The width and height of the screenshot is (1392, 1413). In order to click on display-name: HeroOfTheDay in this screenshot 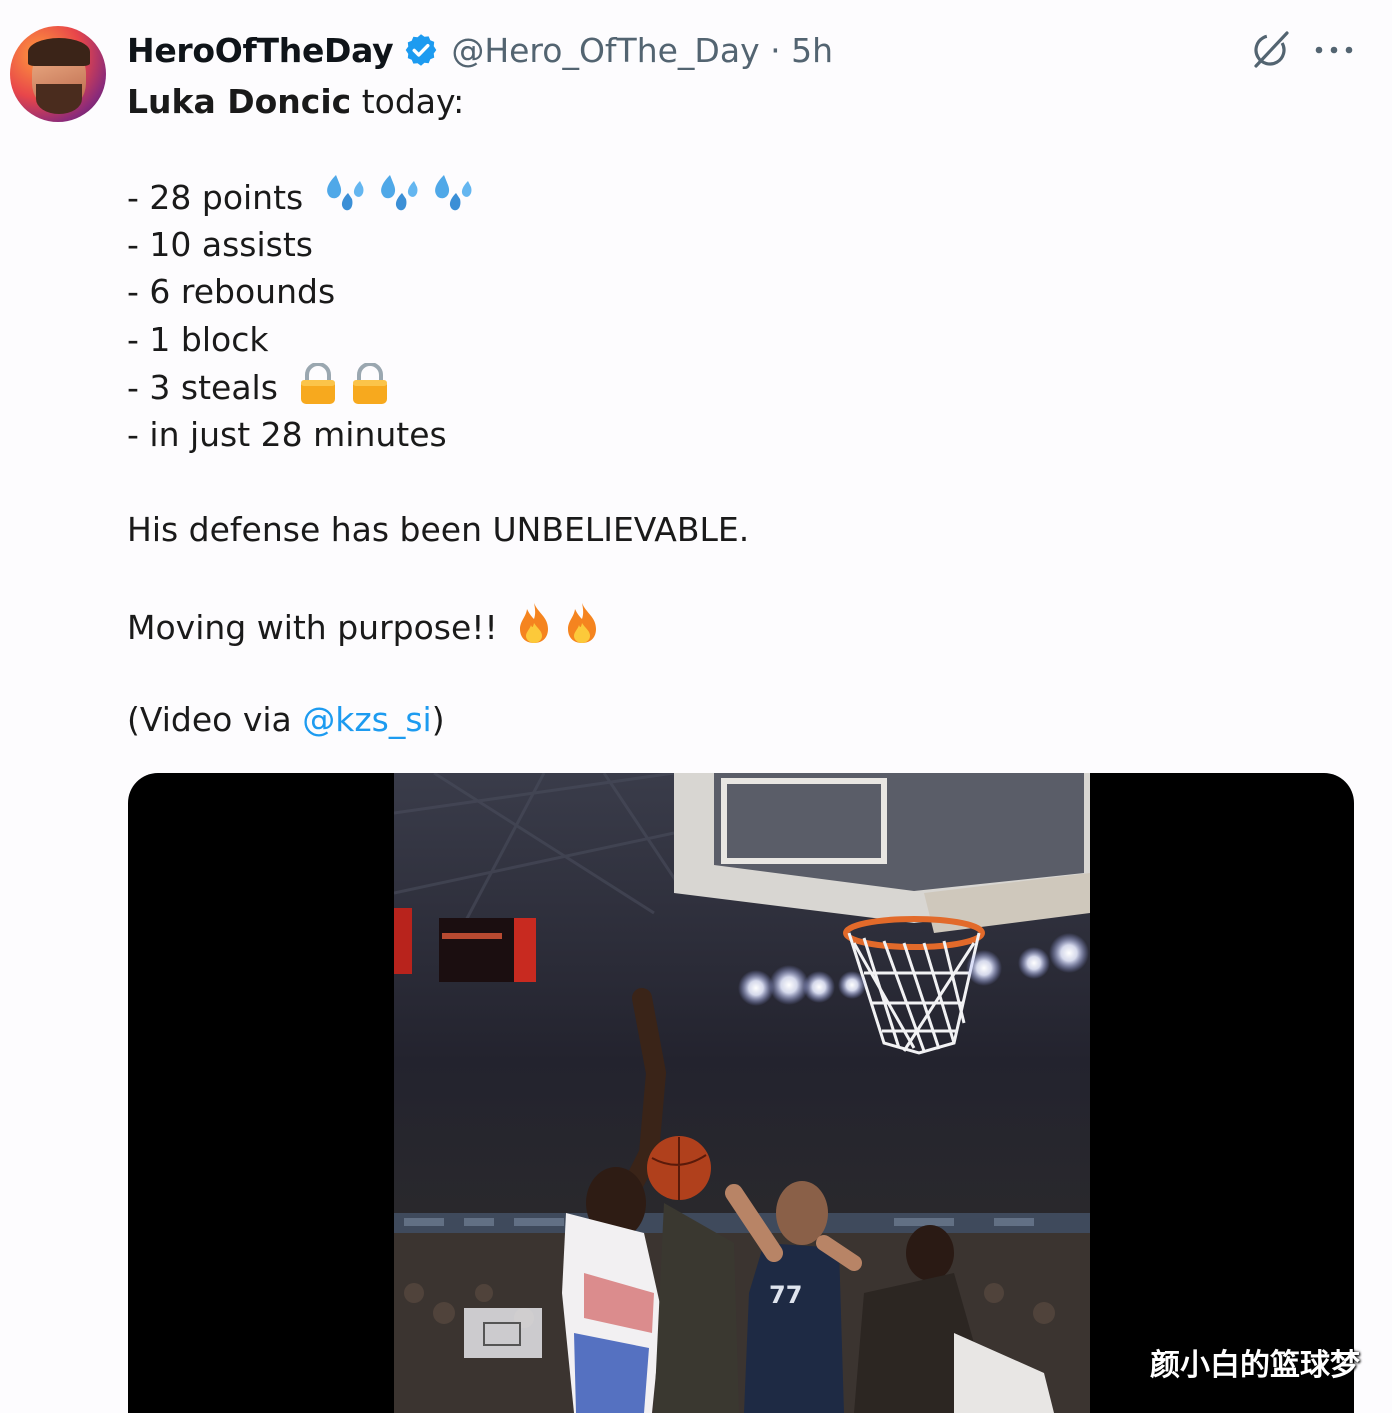, I will do `click(260, 50)`.